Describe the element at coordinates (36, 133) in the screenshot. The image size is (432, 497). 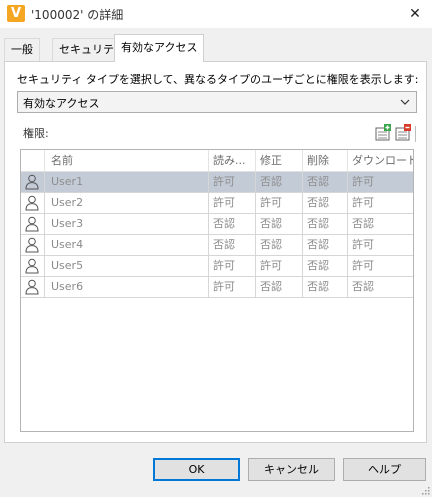
I see `permissions-label: 権限:` at that location.